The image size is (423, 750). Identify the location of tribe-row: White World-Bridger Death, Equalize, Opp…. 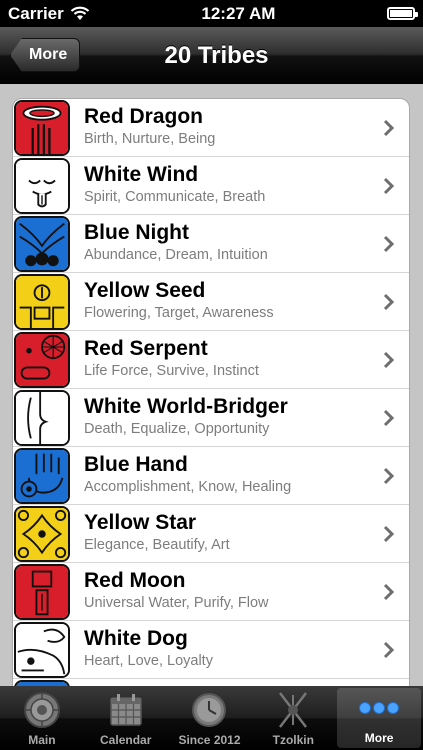
(211, 418).